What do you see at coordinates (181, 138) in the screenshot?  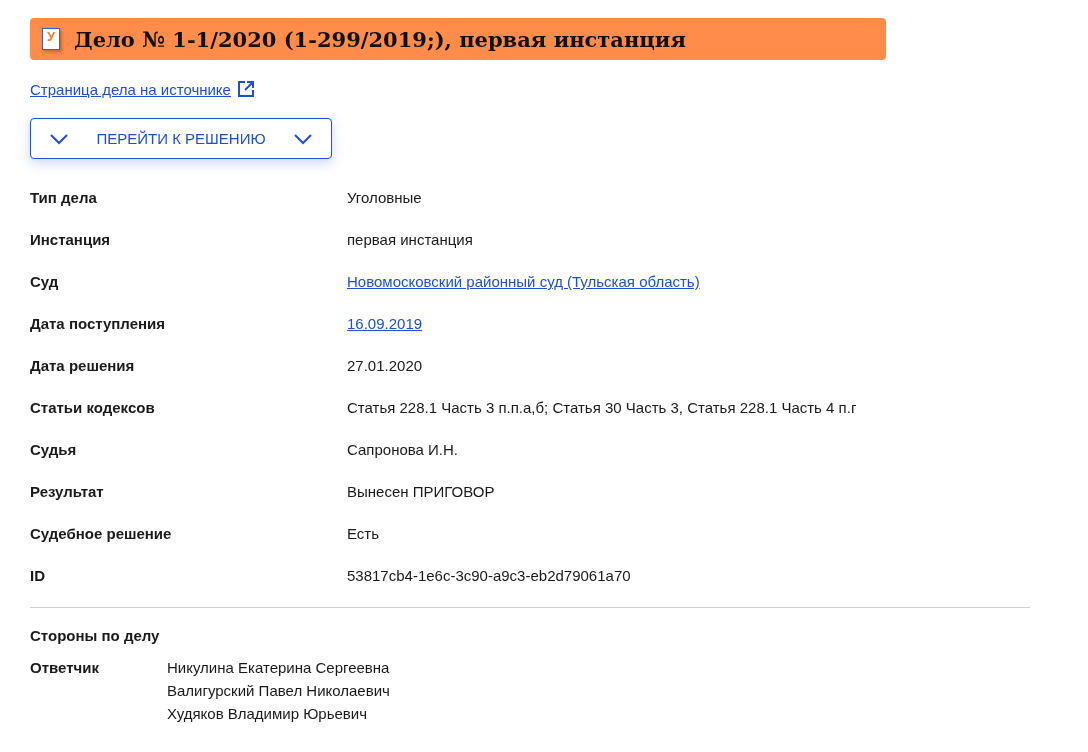 I see `go-to-decision-button: ПЕРЕЙТИ К РЕШЕНИЮ` at bounding box center [181, 138].